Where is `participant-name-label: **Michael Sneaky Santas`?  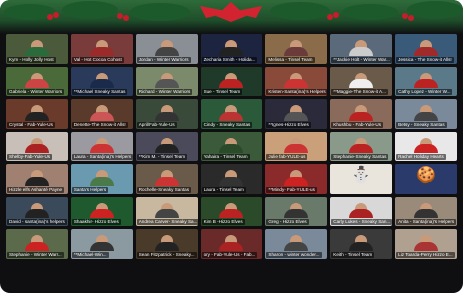 participant-name-label: **Michael Sneaky Santas is located at coordinates (99, 92).